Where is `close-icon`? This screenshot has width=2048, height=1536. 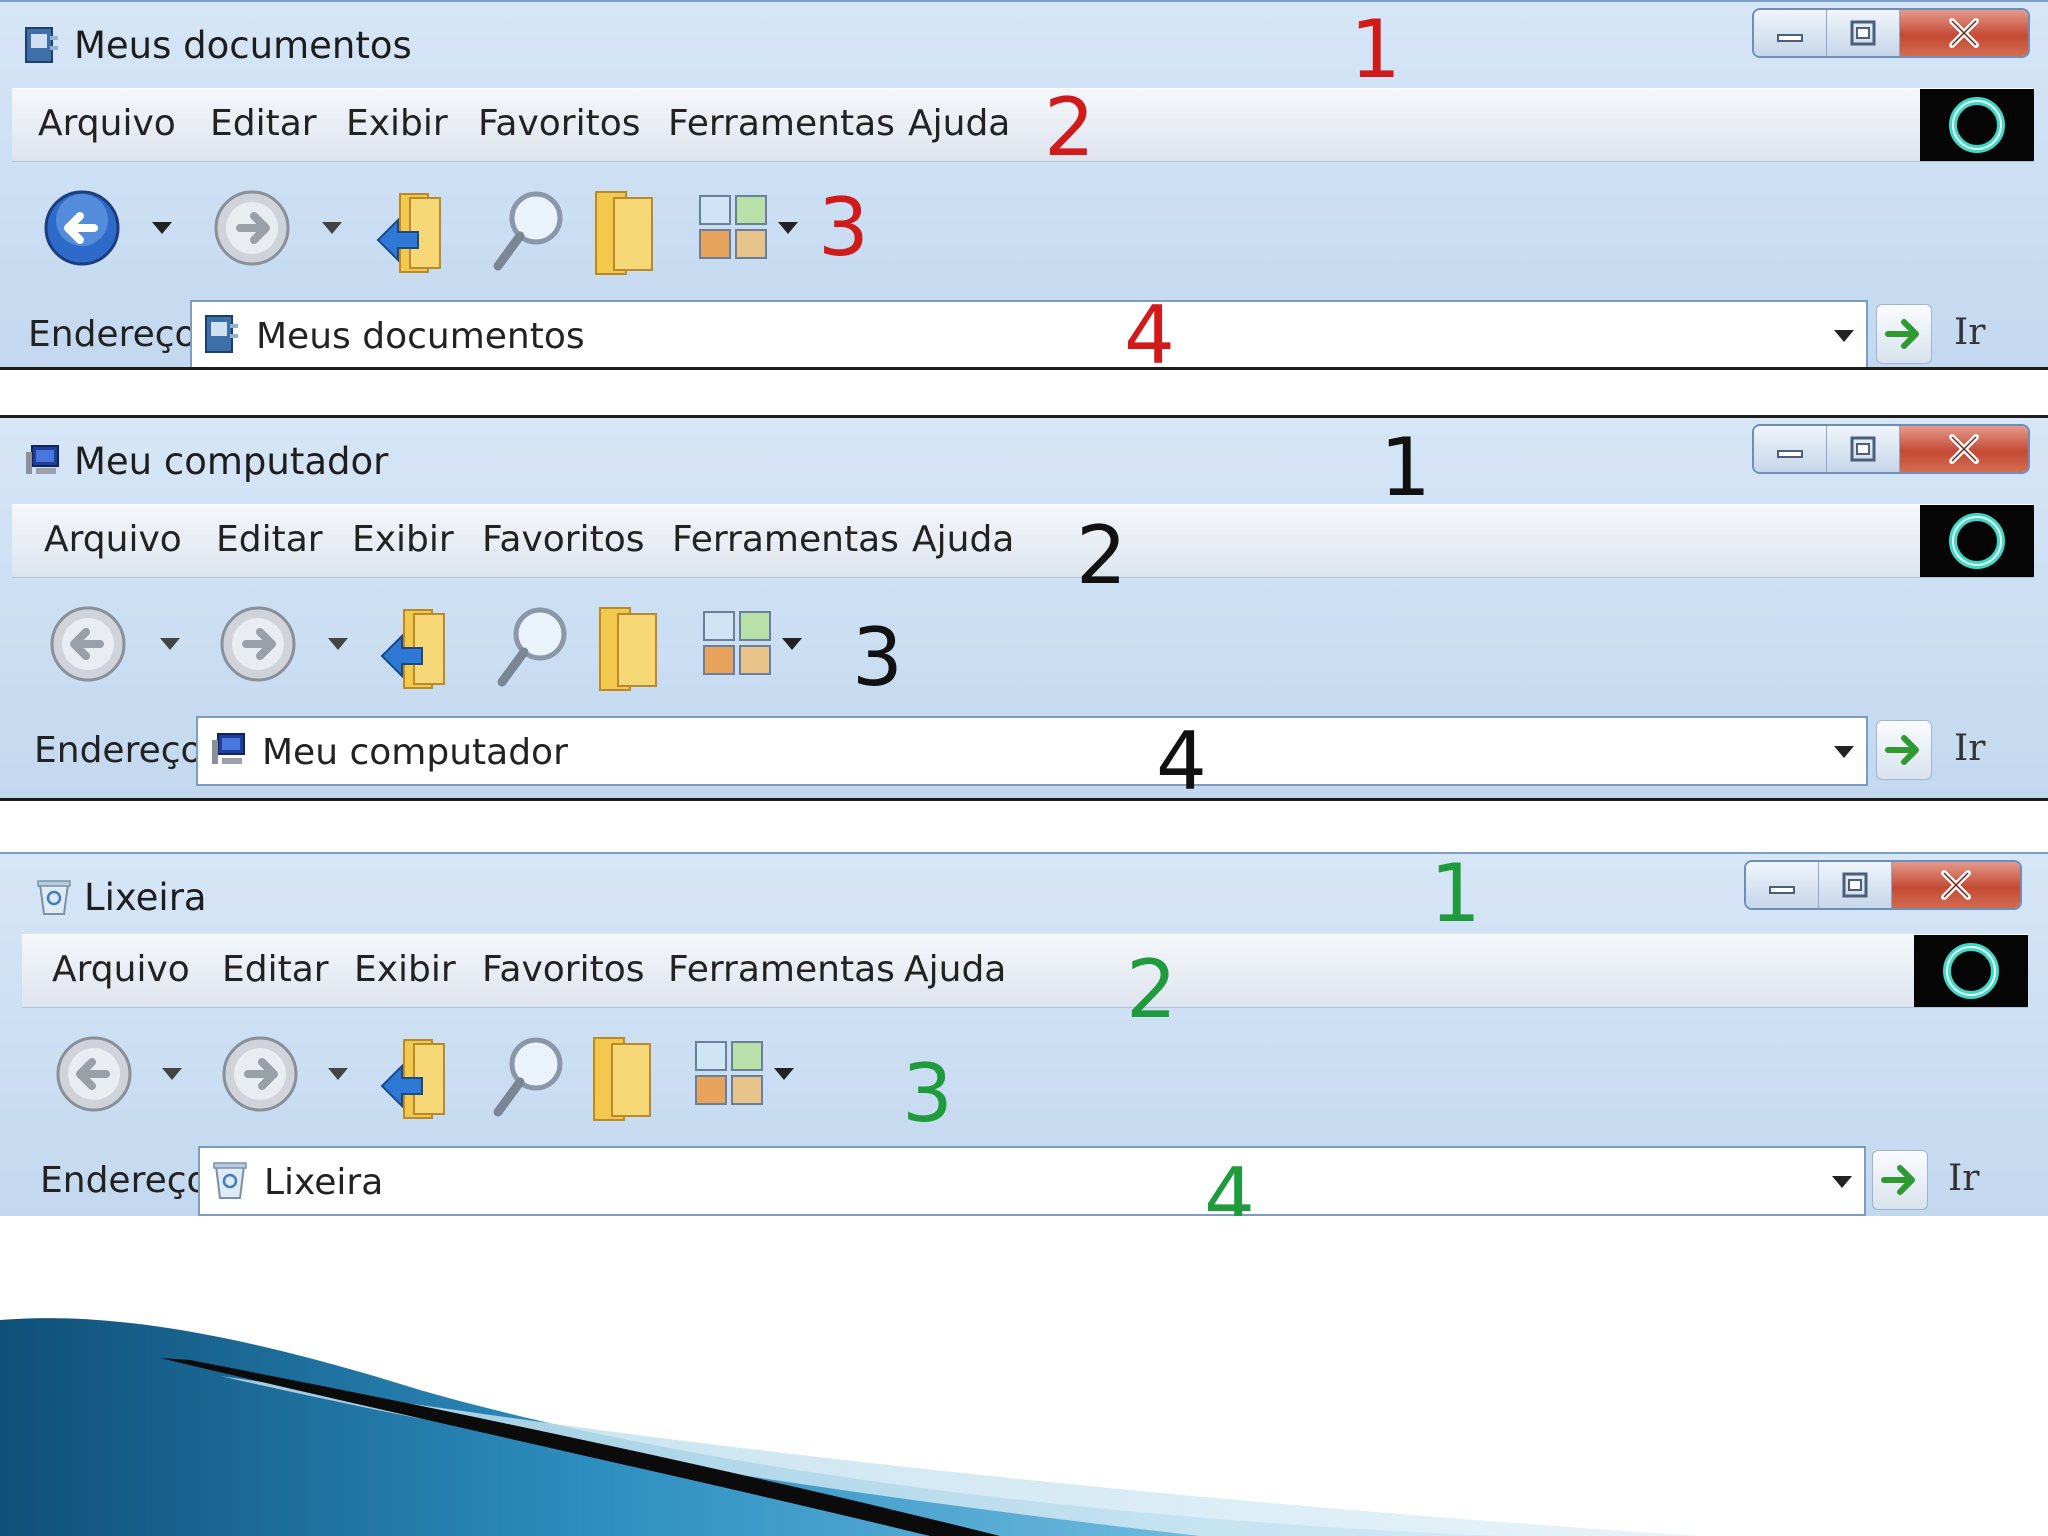 close-icon is located at coordinates (1963, 33).